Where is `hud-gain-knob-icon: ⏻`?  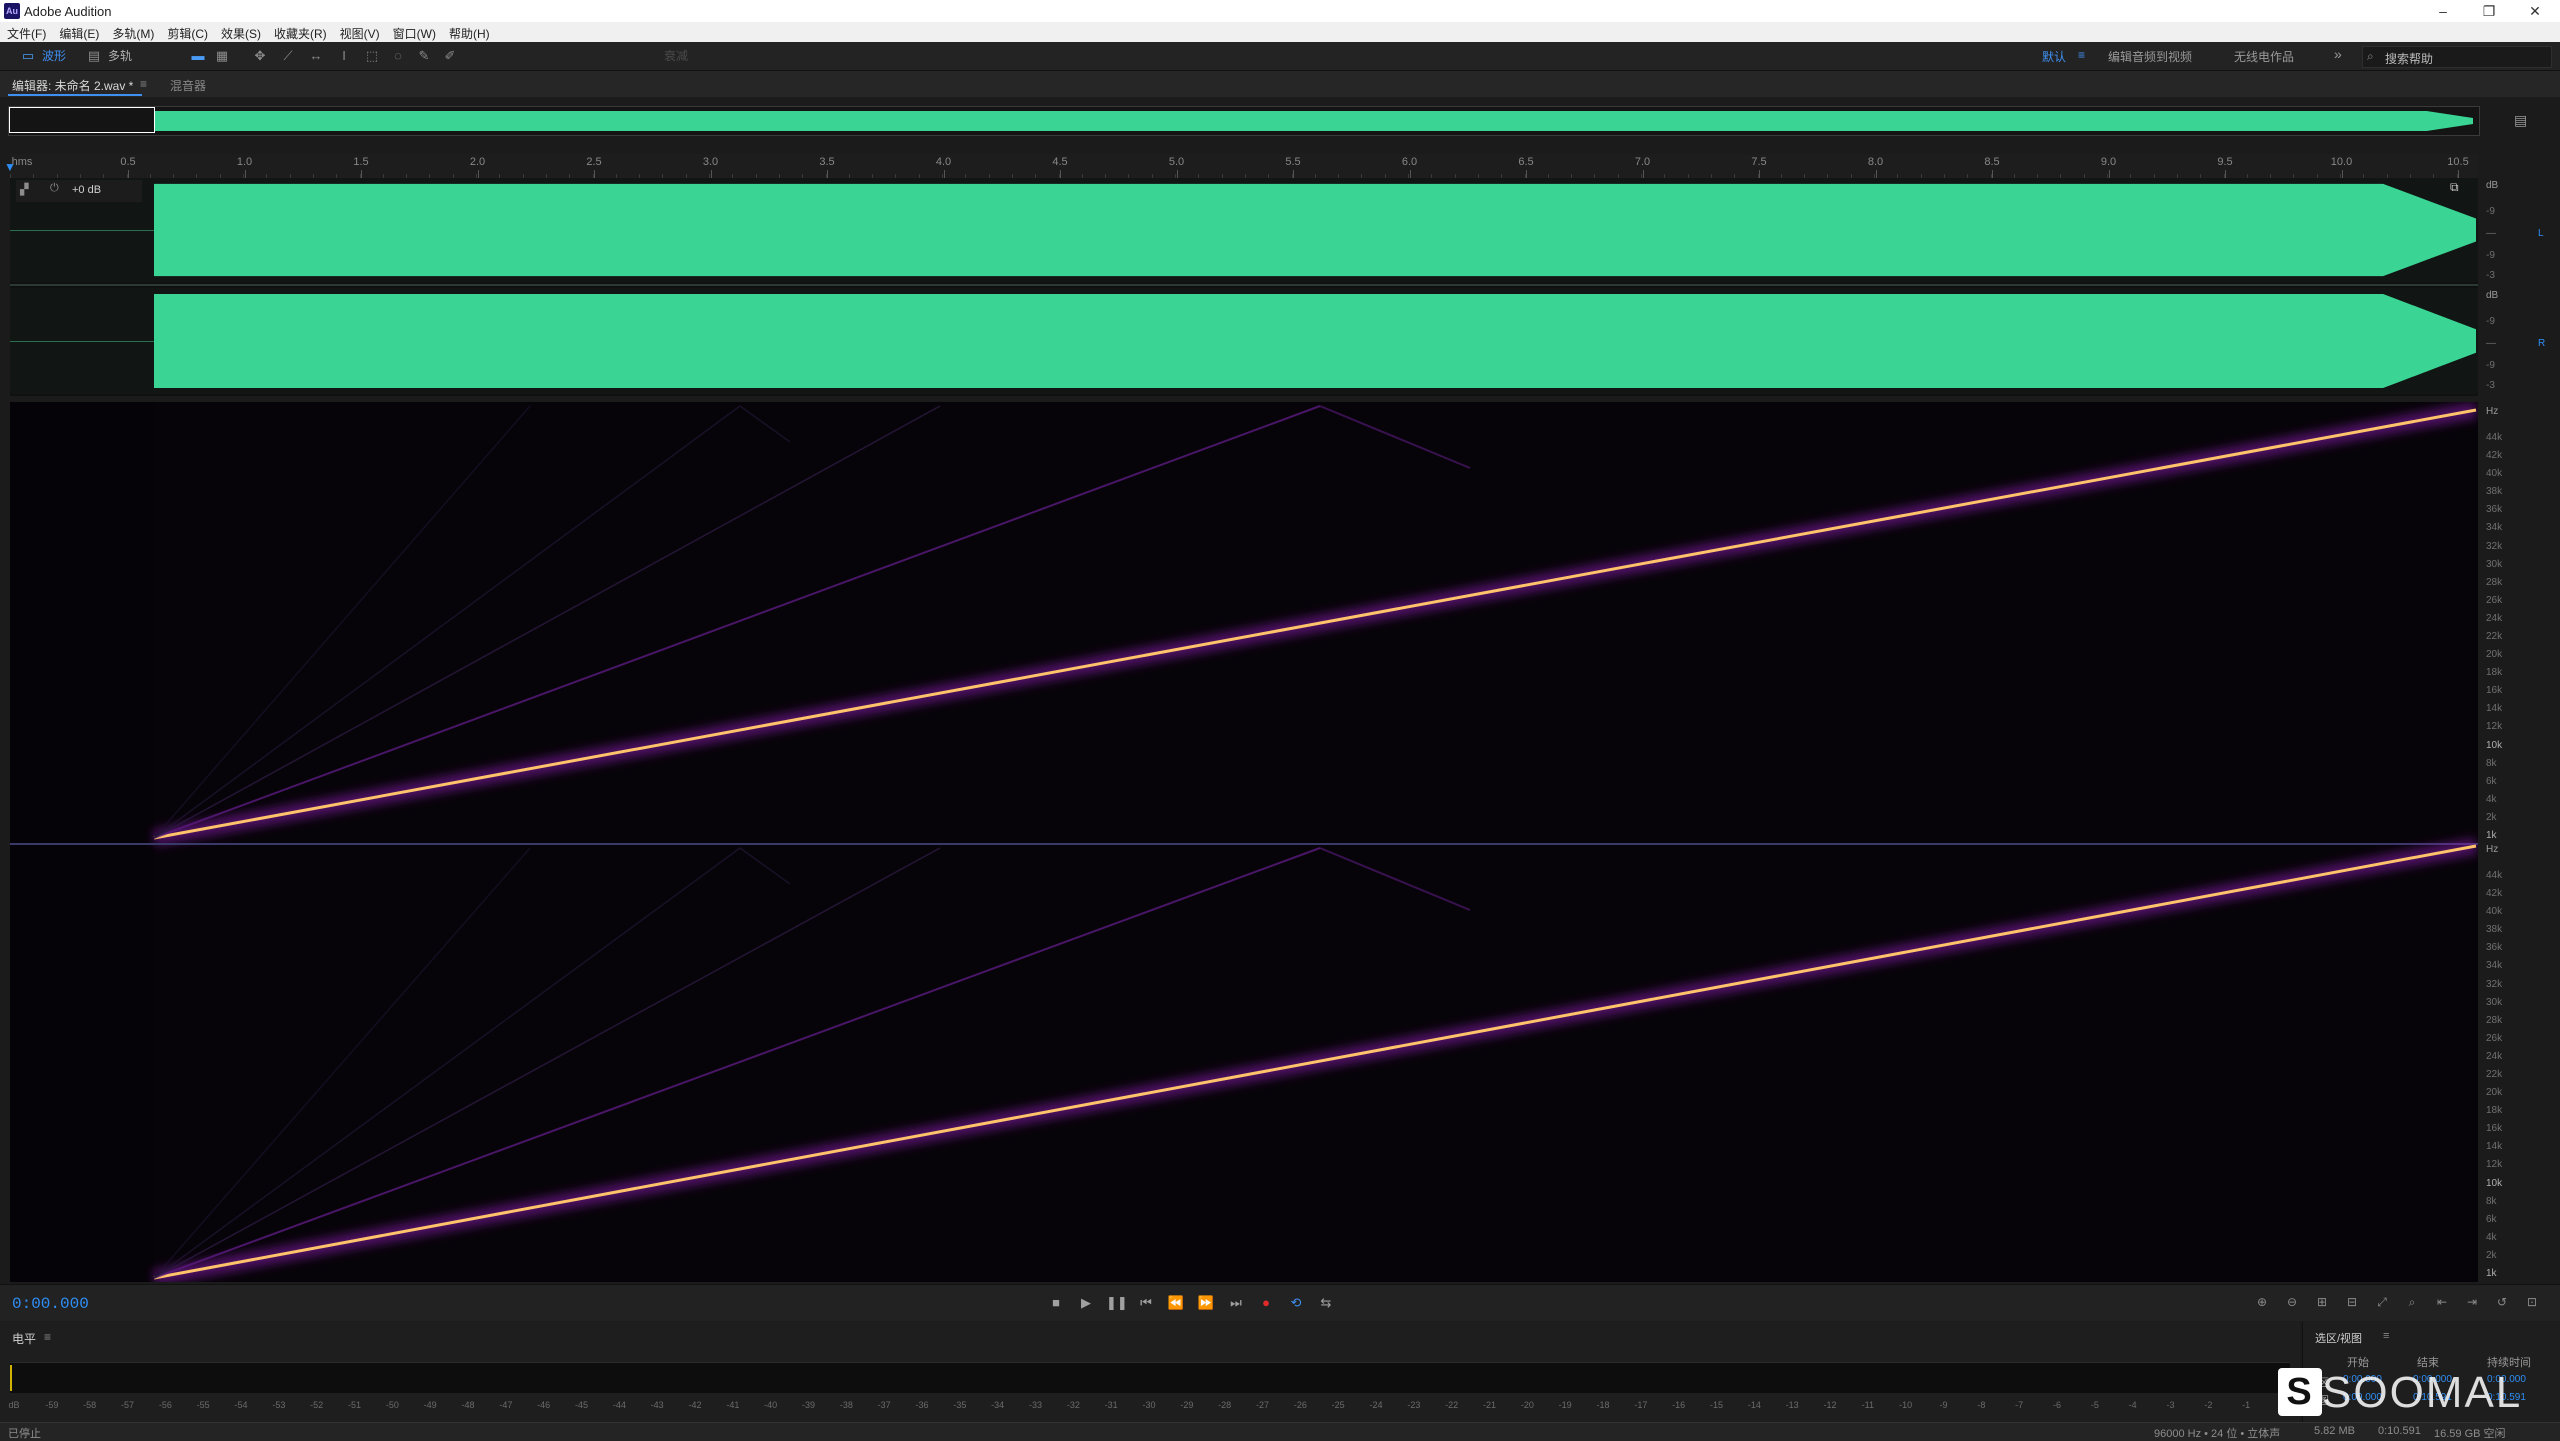 hud-gain-knob-icon: ⏻ is located at coordinates (54, 188).